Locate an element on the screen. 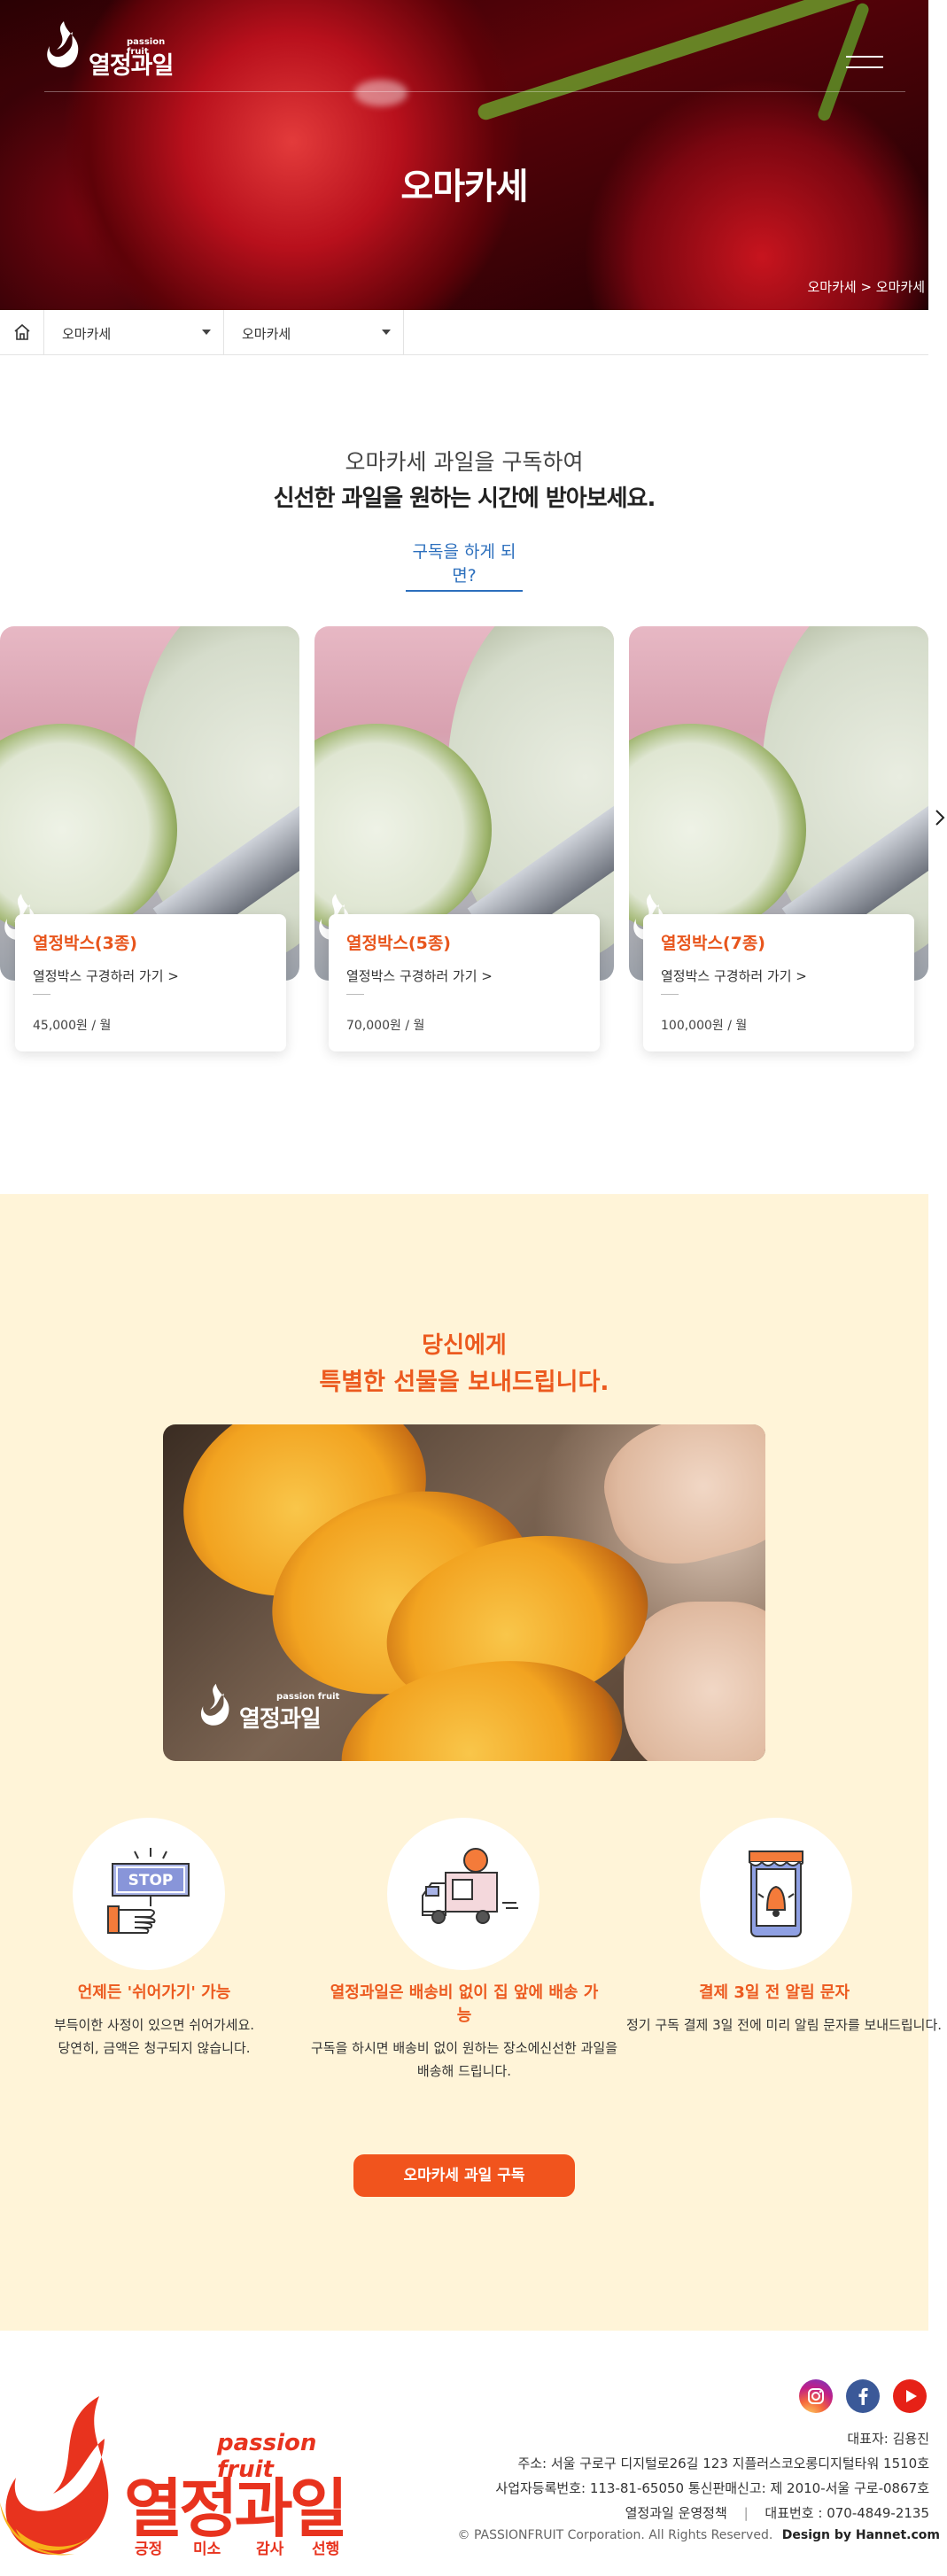  subscribe-button: 오마카세 과일 구독 is located at coordinates (464, 2175).